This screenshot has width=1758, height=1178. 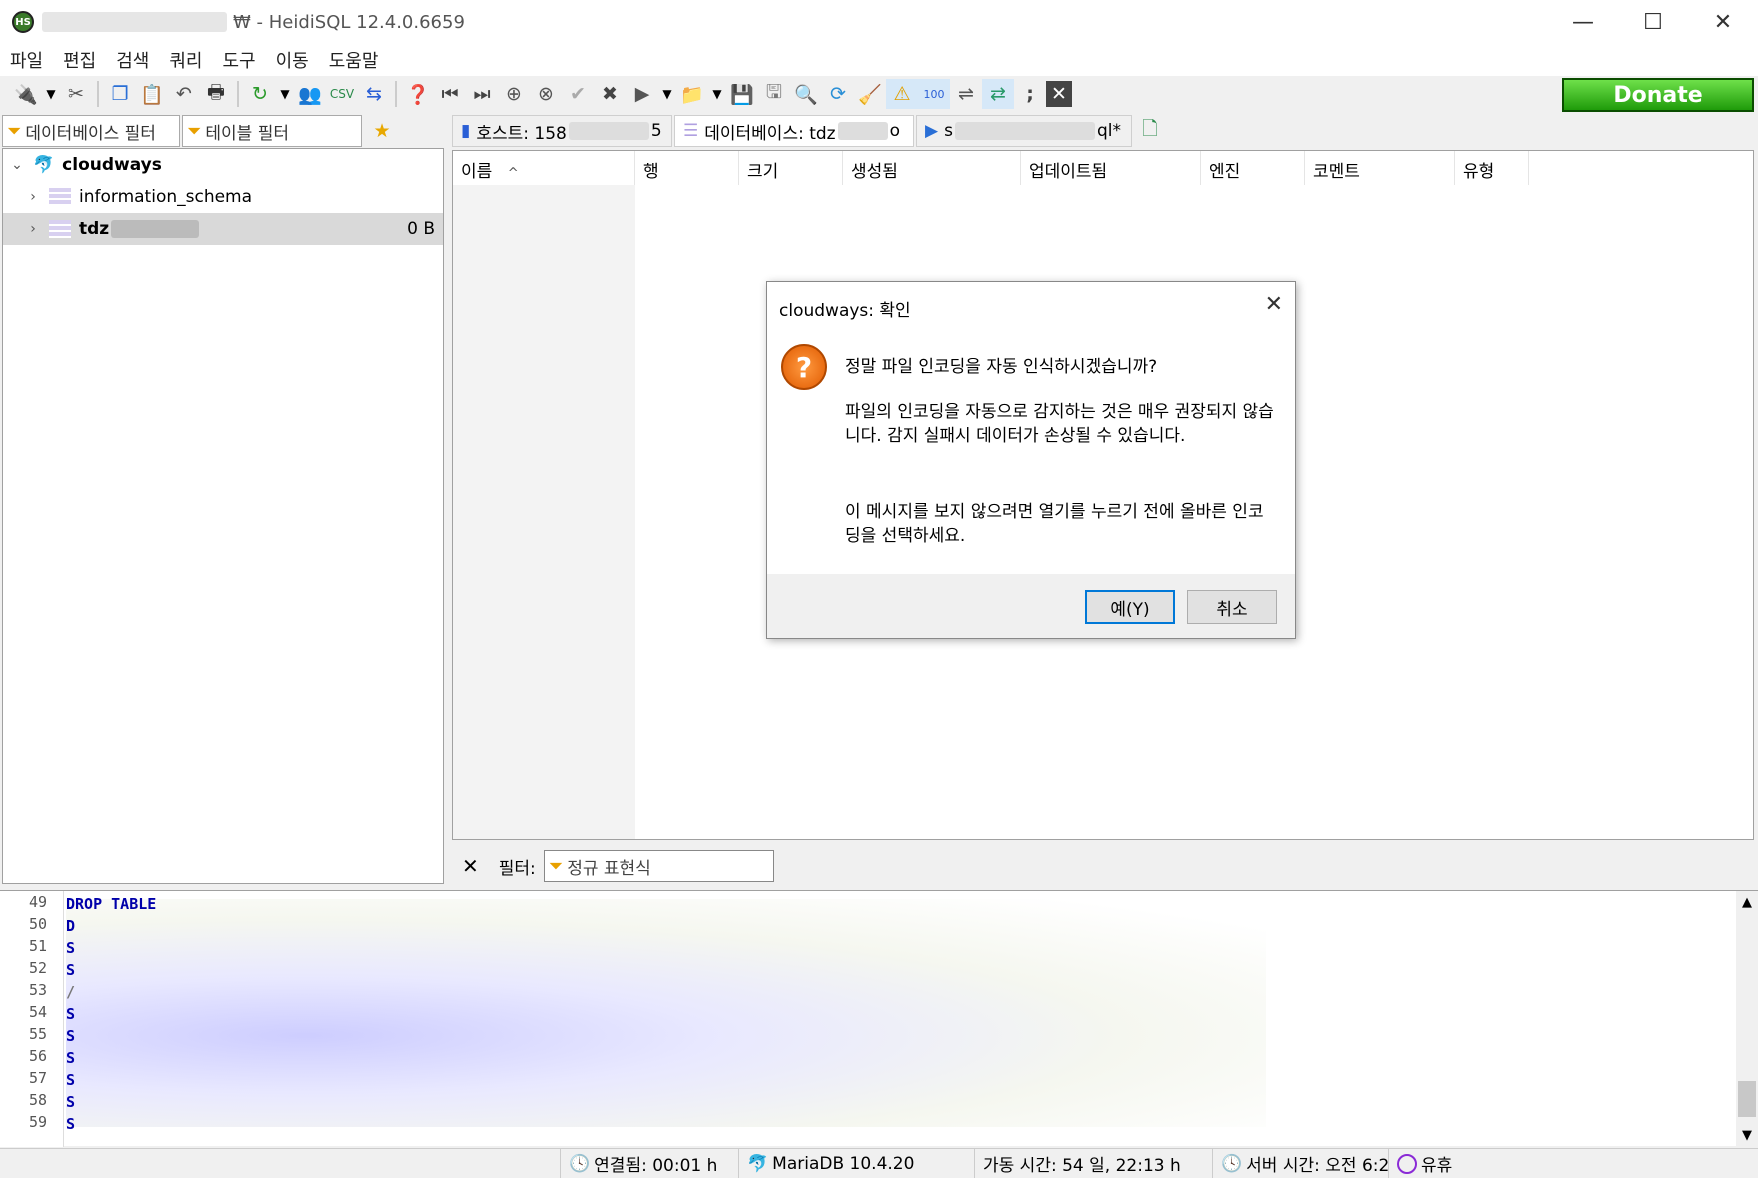 What do you see at coordinates (482, 94) in the screenshot?
I see `last-record-icon: ⏭` at bounding box center [482, 94].